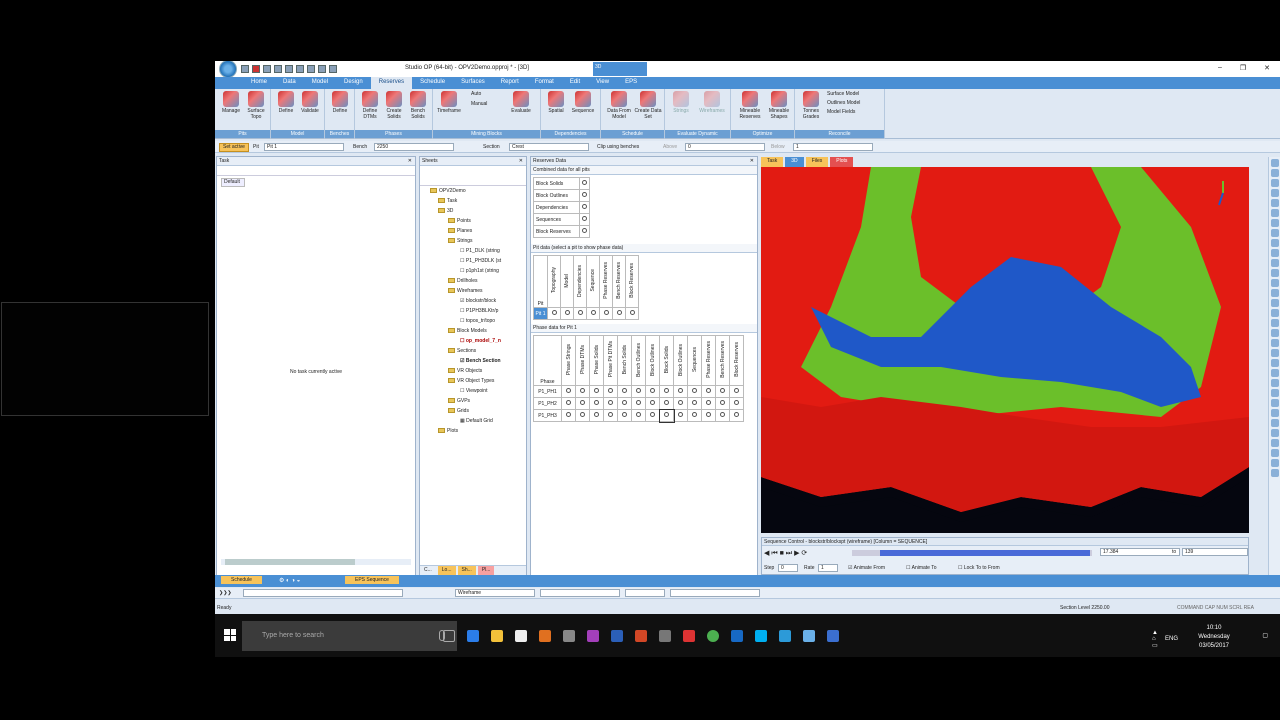 The width and height of the screenshot is (1280, 720). What do you see at coordinates (487, 104) in the screenshot?
I see `manual-button: Manual` at bounding box center [487, 104].